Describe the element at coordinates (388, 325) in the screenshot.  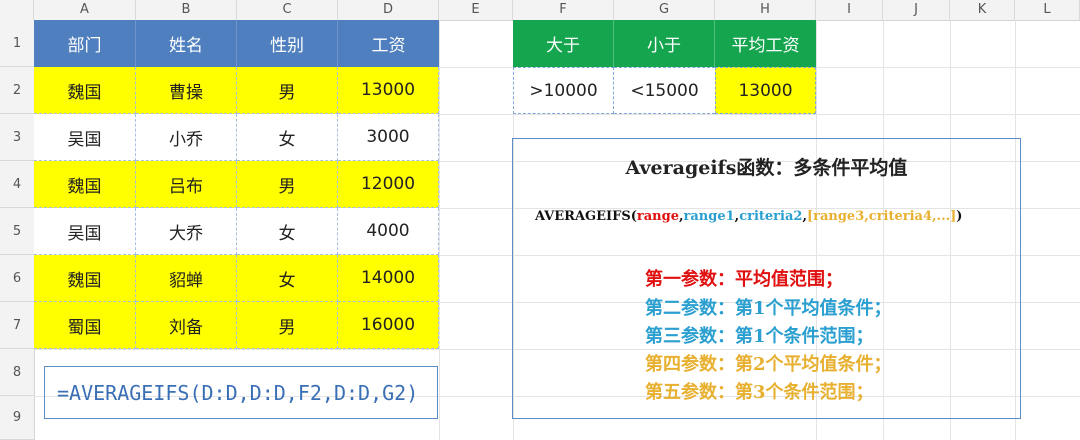
I see `table-cell: 16000` at that location.